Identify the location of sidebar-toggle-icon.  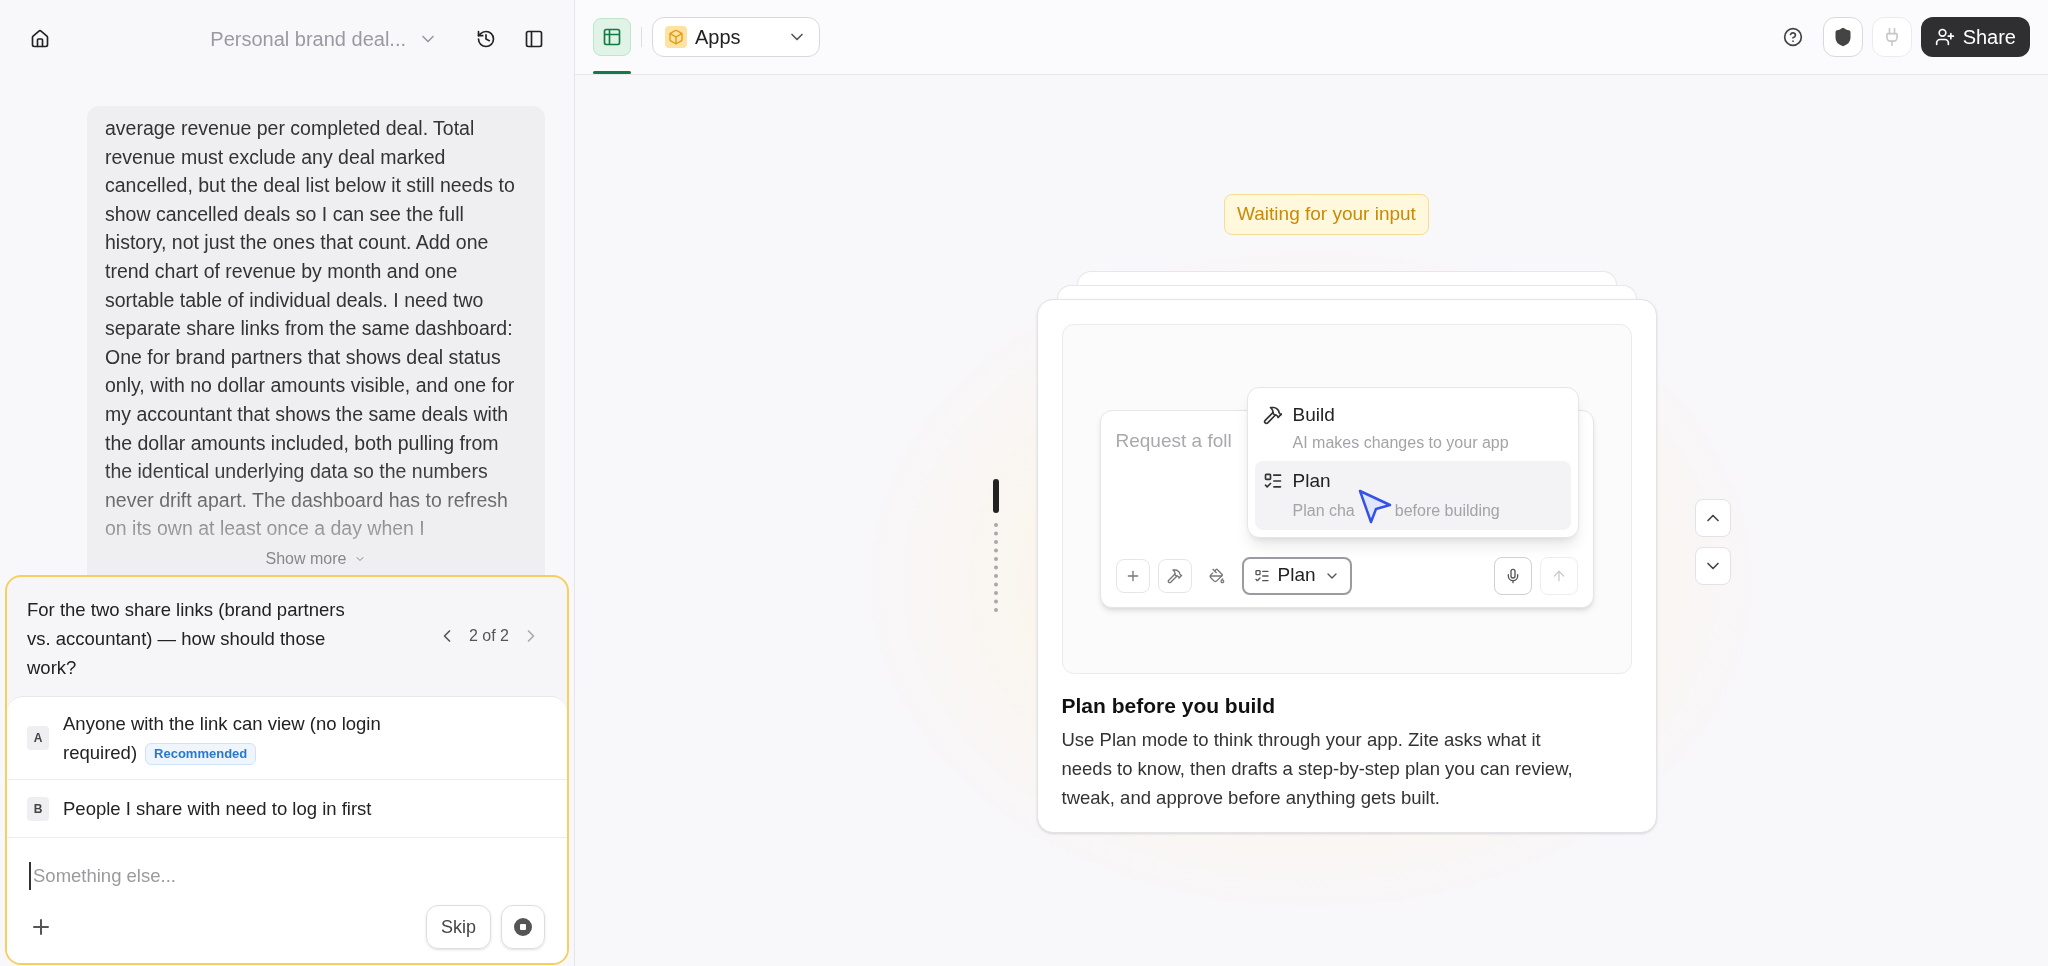
(534, 39).